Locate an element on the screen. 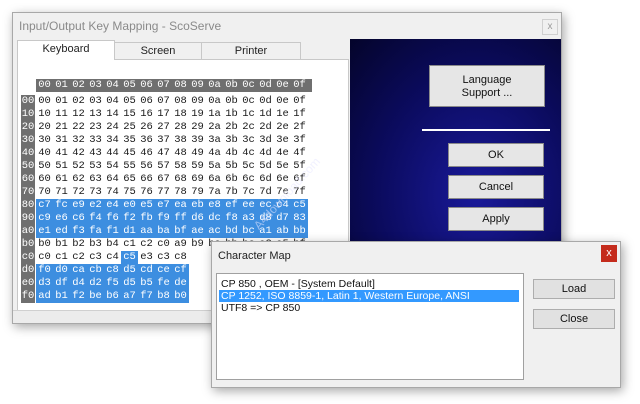  grid-cell: 5c is located at coordinates (248, 166).